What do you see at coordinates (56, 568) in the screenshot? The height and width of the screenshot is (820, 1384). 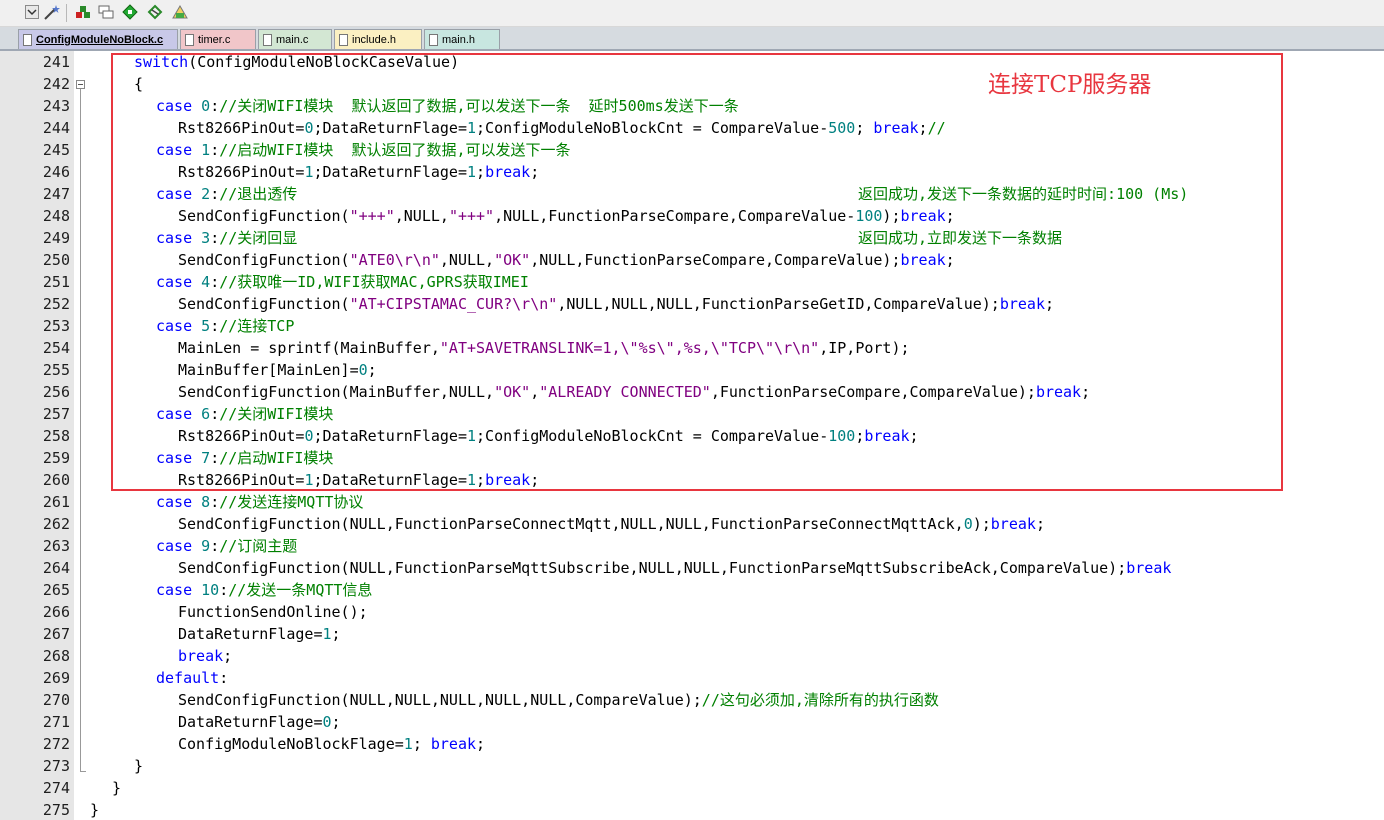 I see `line-number: 264` at bounding box center [56, 568].